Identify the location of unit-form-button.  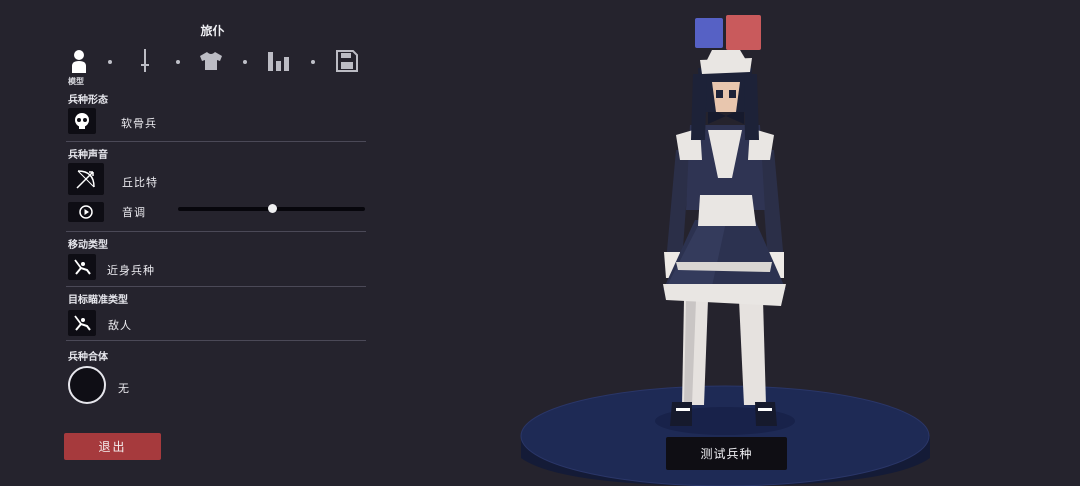
(82, 121).